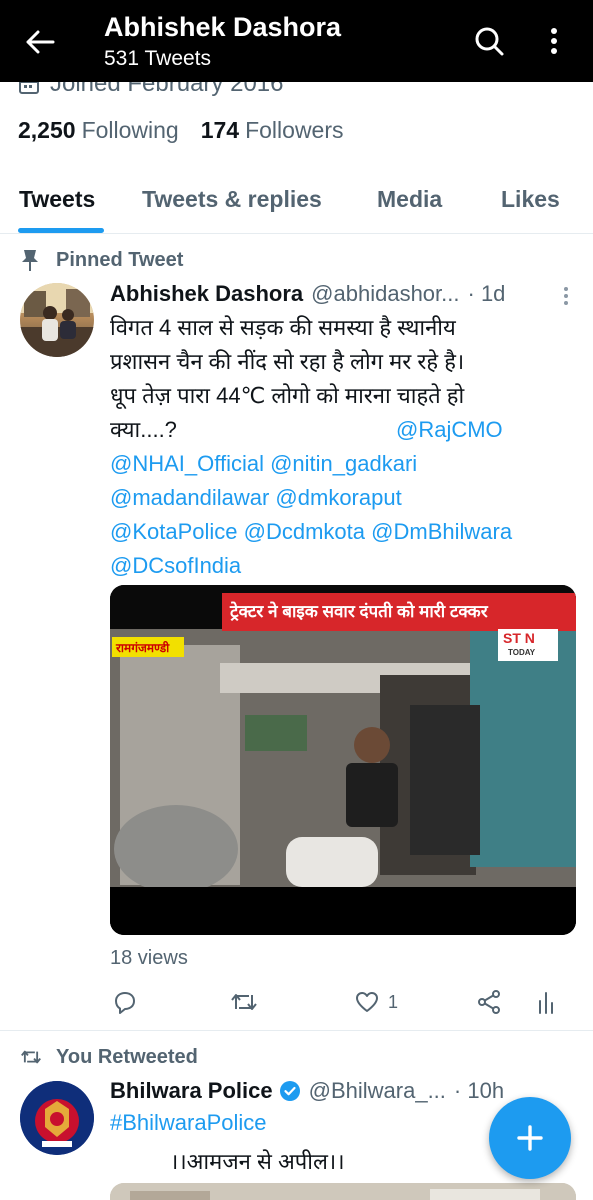 This screenshot has height=1200, width=593. I want to click on author-name: Abhishek Dashora, so click(206, 294).